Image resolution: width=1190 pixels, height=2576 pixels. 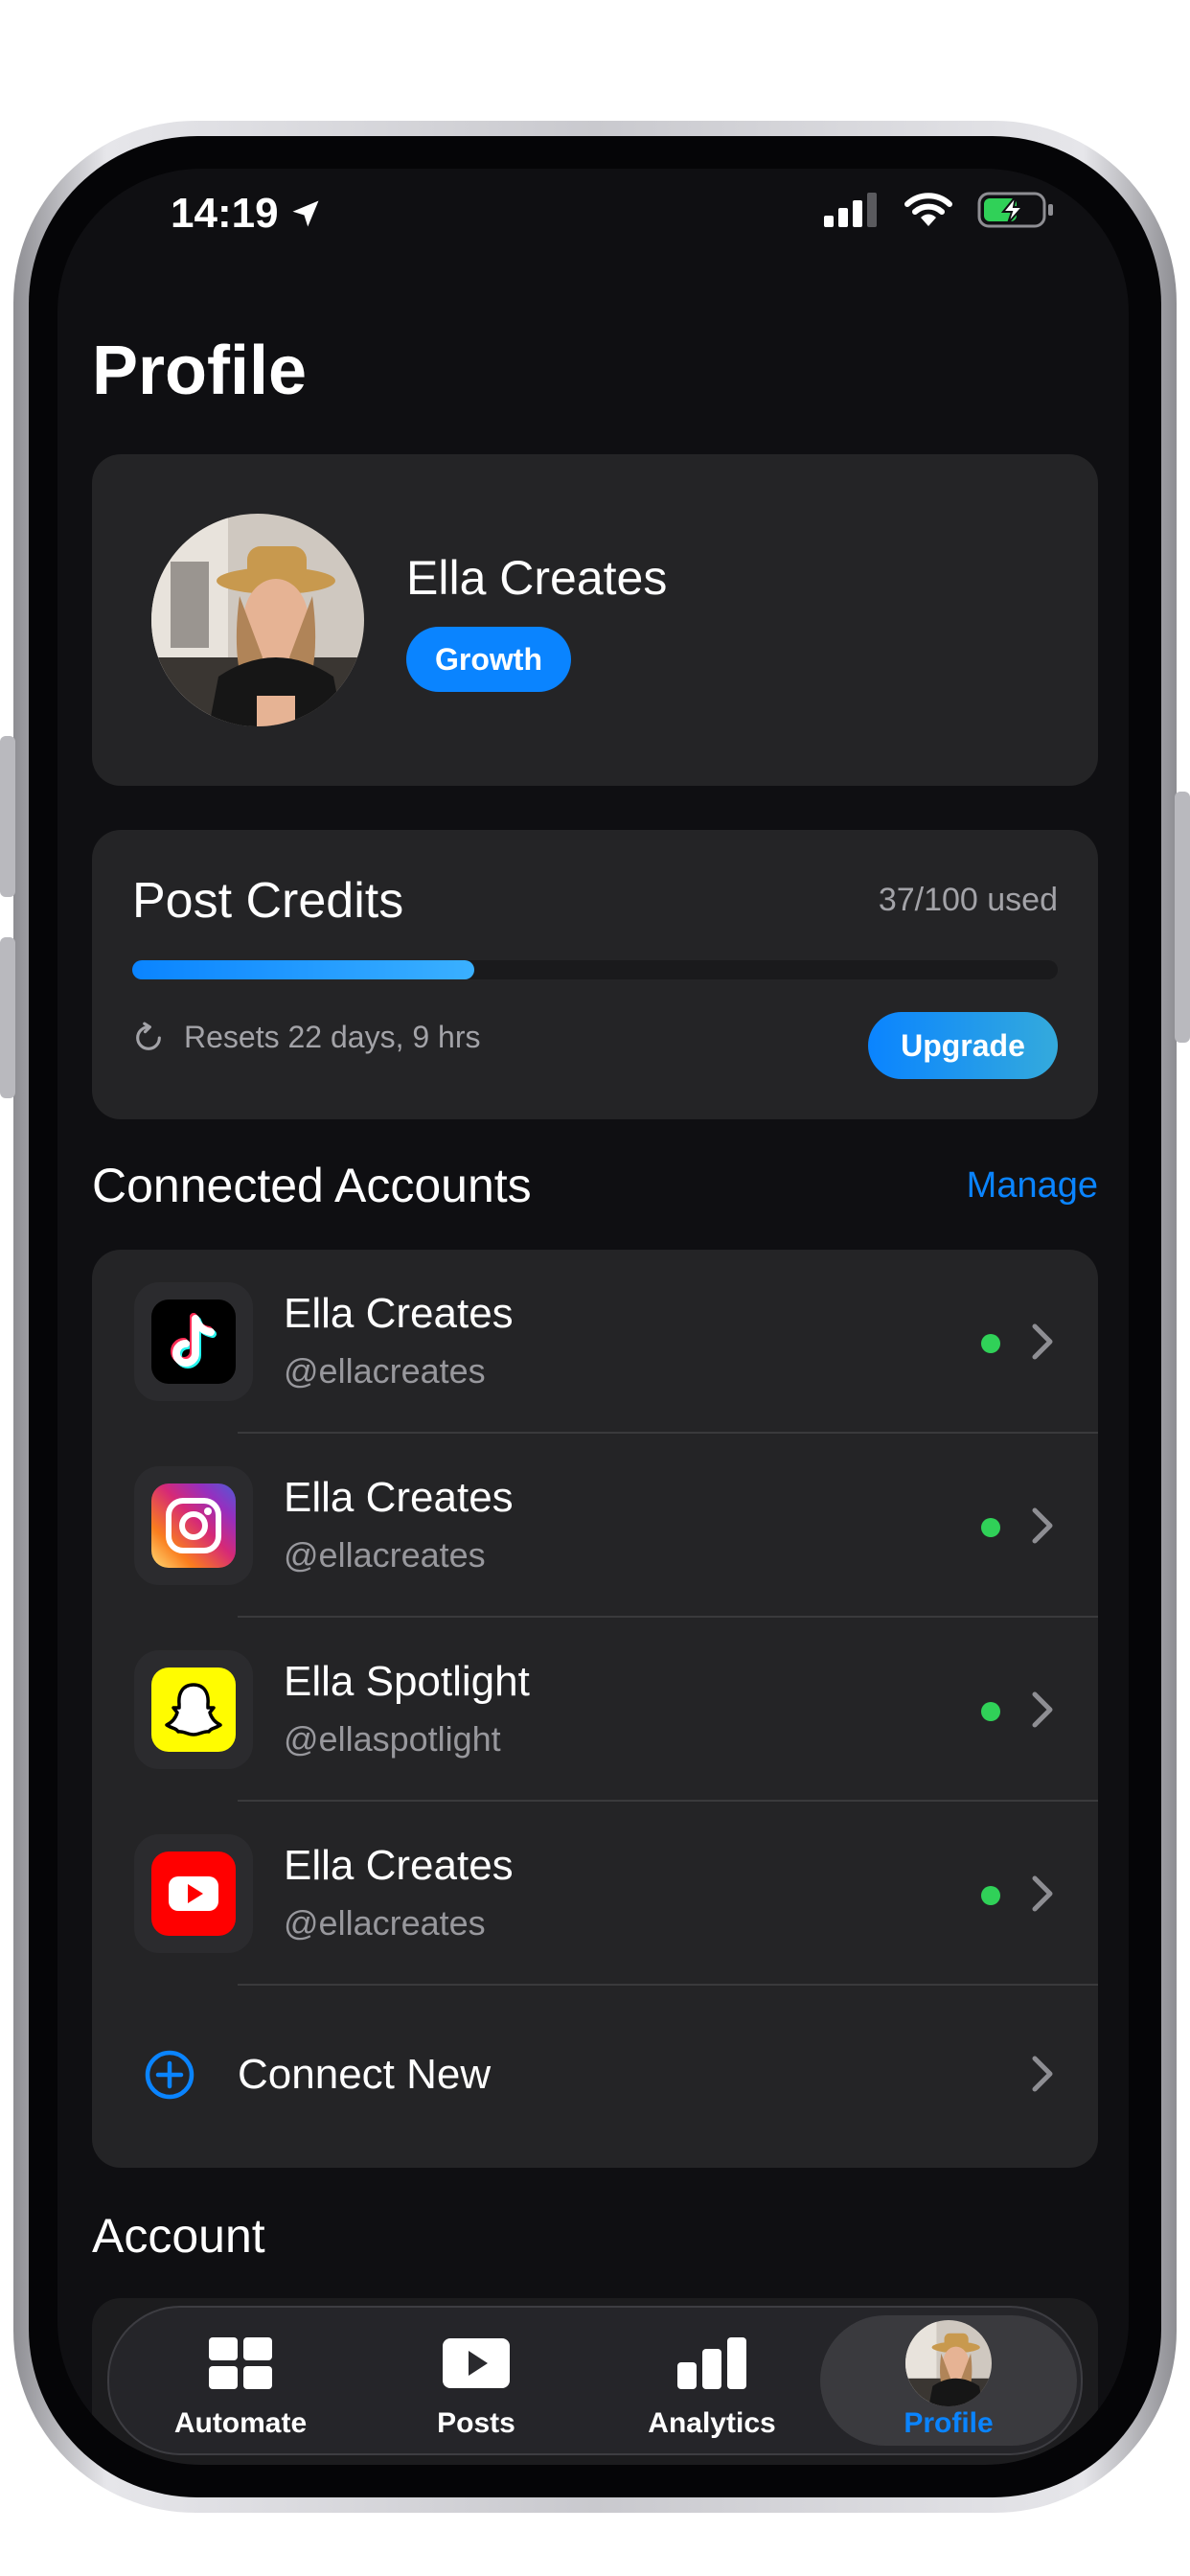 I want to click on wifi-icon, so click(x=928, y=209).